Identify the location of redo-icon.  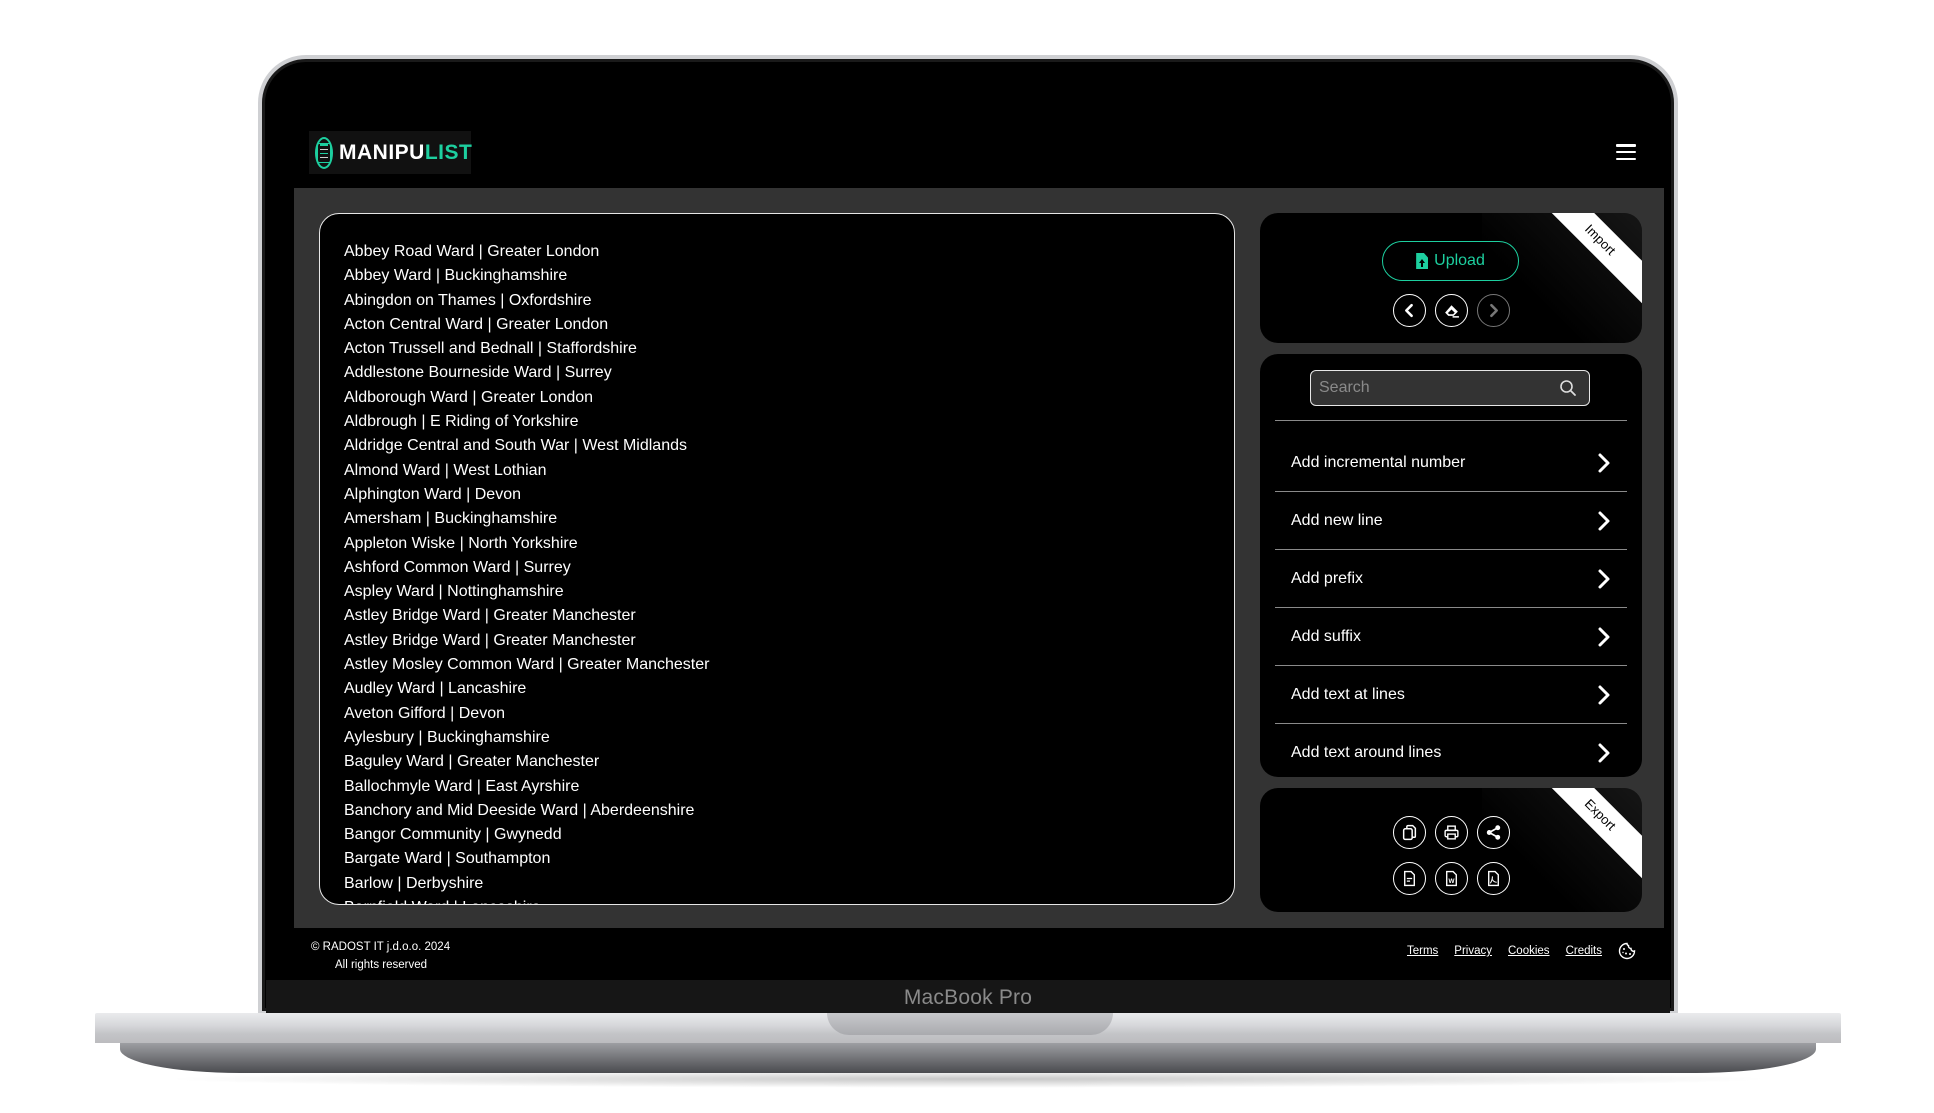
(1493, 310).